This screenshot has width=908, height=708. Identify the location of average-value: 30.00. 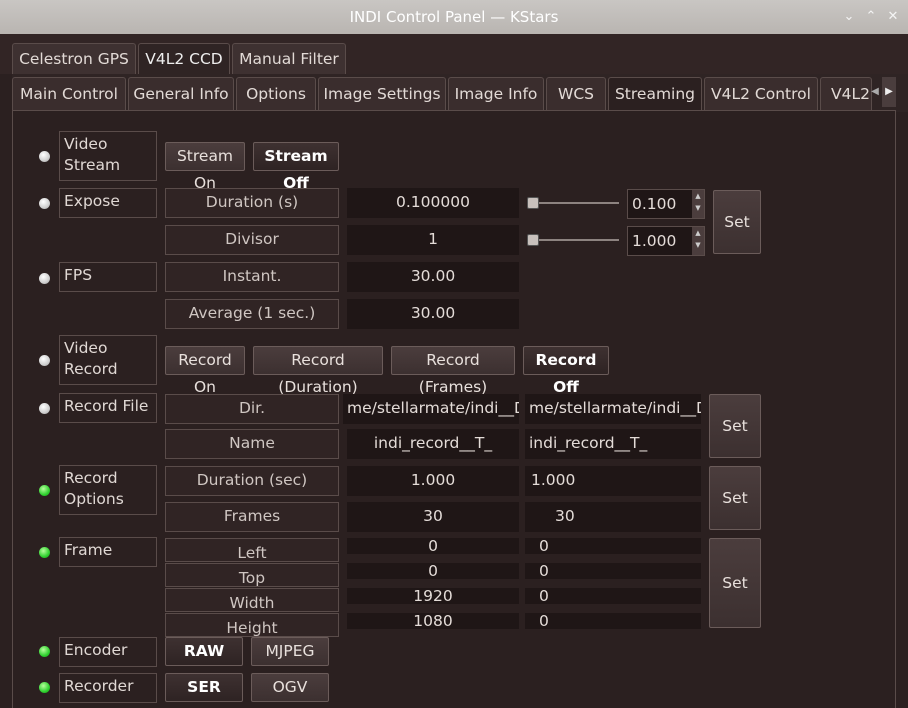
(433, 314).